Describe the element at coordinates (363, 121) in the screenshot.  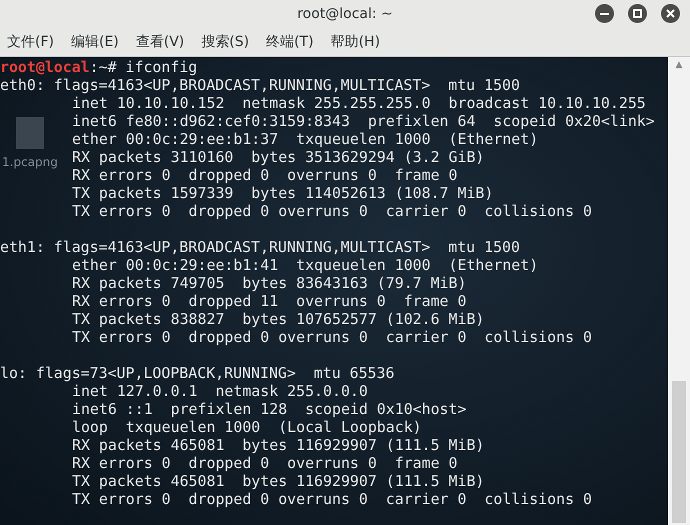
I see `output-line: inet6 fe80::d962:cef0:3159:8343 prefixlen 64 scopeid 0x20<link>` at that location.